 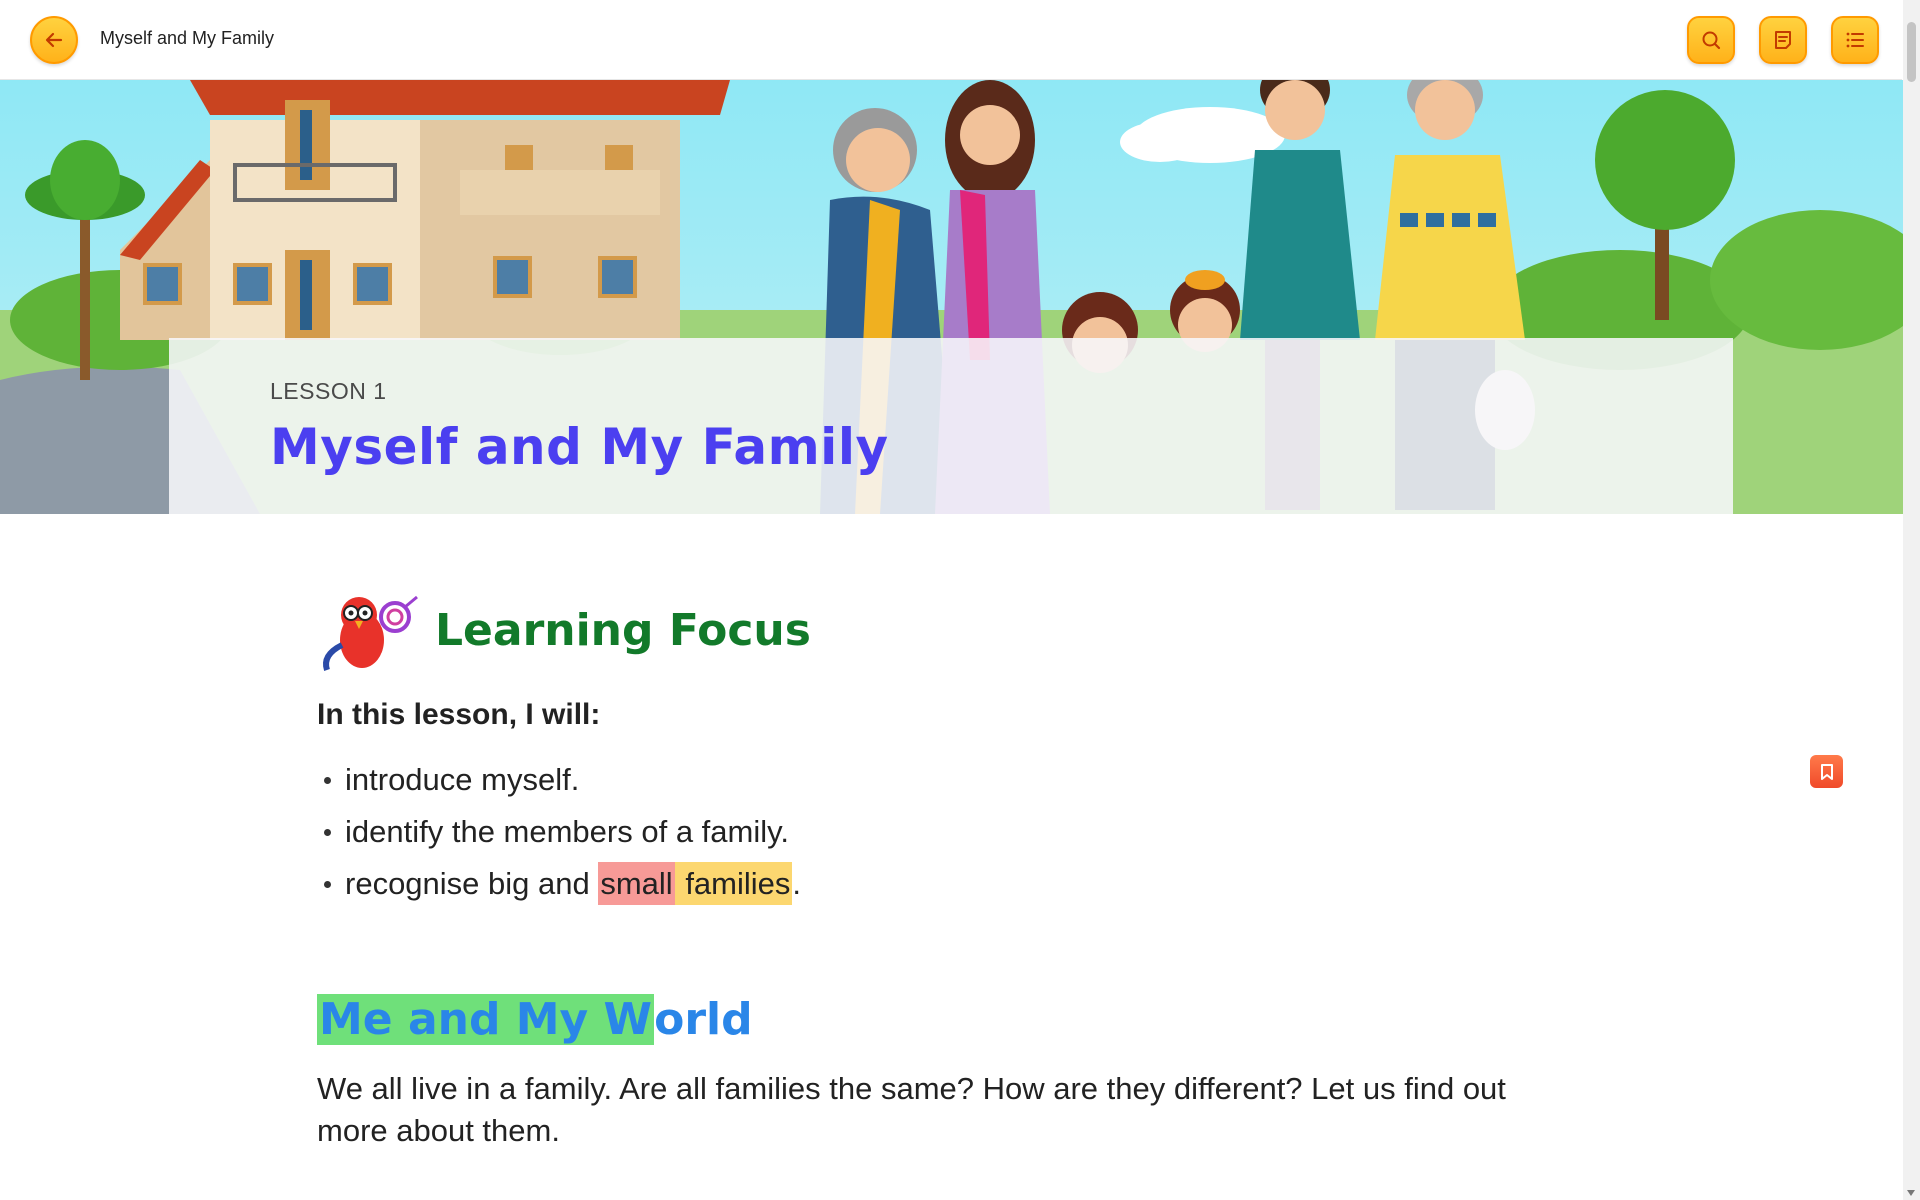 I want to click on list-item-prefix: recognise big and, so click(x=472, y=883).